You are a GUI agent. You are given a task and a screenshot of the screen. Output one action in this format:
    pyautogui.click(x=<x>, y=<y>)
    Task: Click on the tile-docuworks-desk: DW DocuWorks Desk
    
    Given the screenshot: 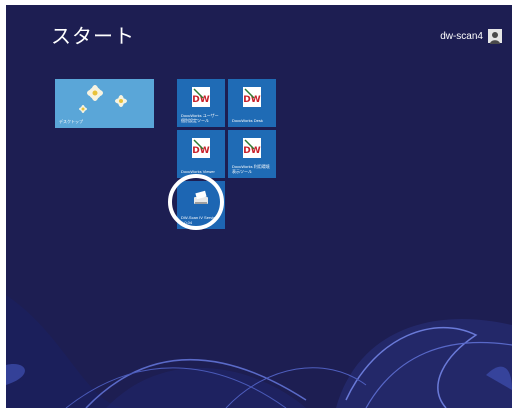 What is the action you would take?
    pyautogui.click(x=252, y=103)
    